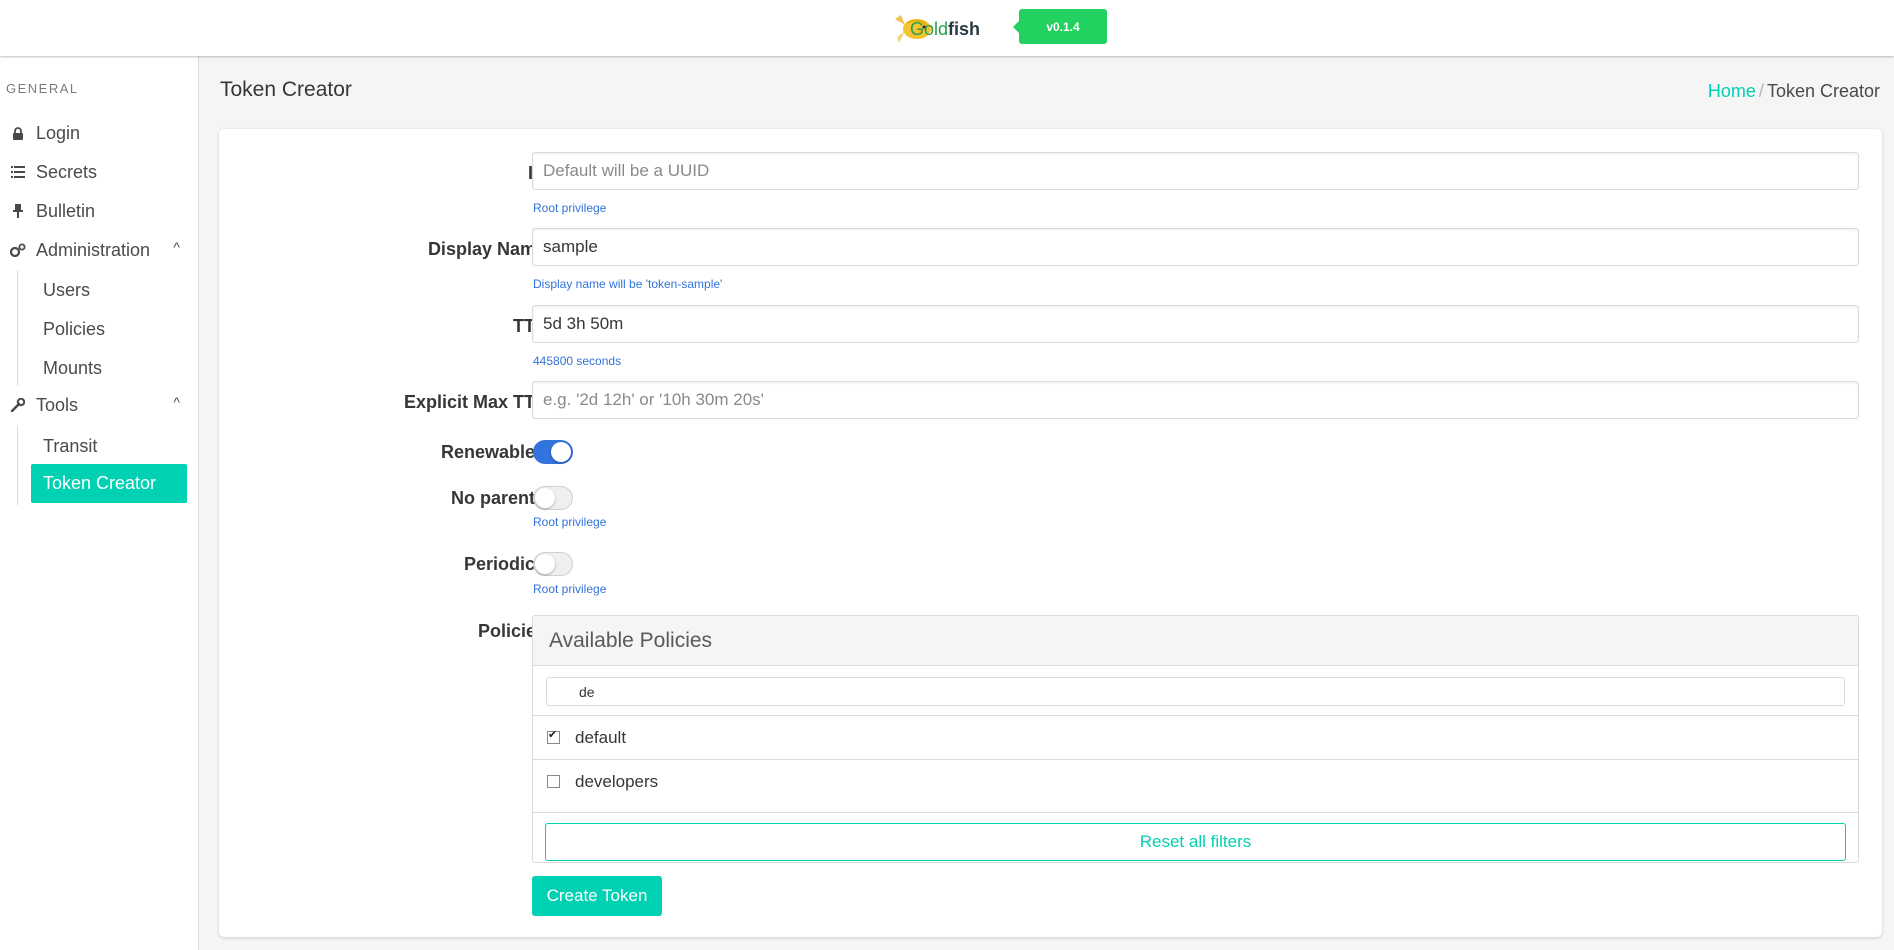 This screenshot has width=1894, height=950. I want to click on sidebar-item-token-creator: Token Creator, so click(109, 483).